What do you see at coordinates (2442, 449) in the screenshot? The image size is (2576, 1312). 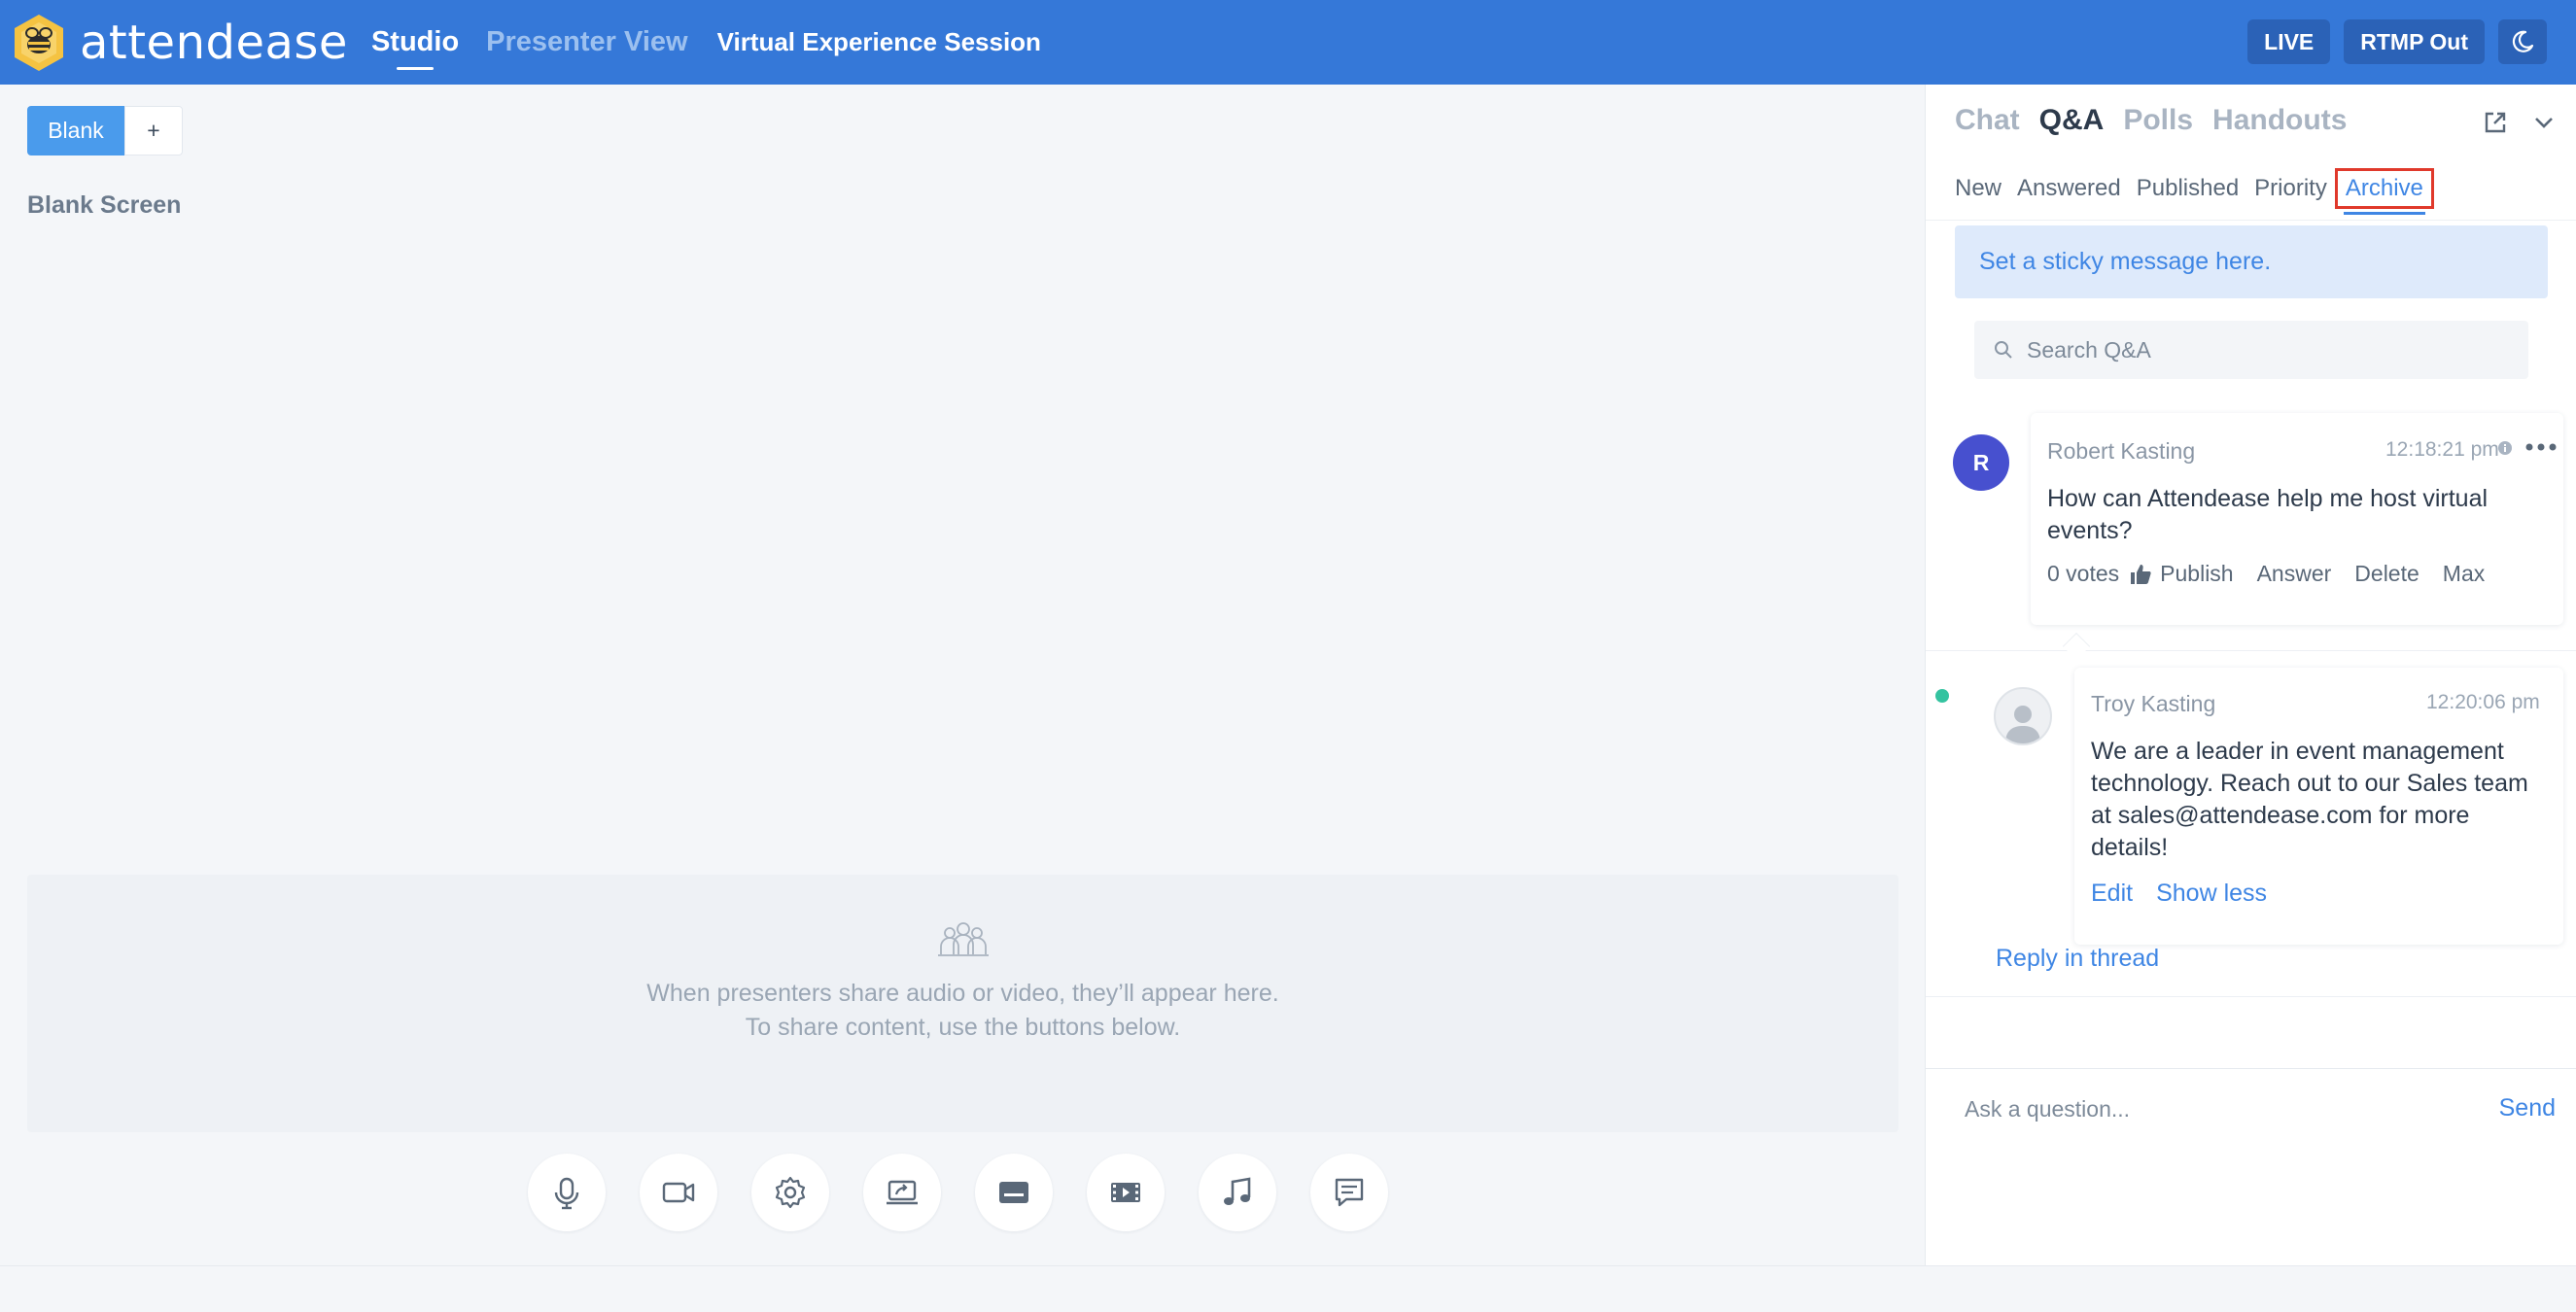 I see `question-time: 12:18:21 pm` at bounding box center [2442, 449].